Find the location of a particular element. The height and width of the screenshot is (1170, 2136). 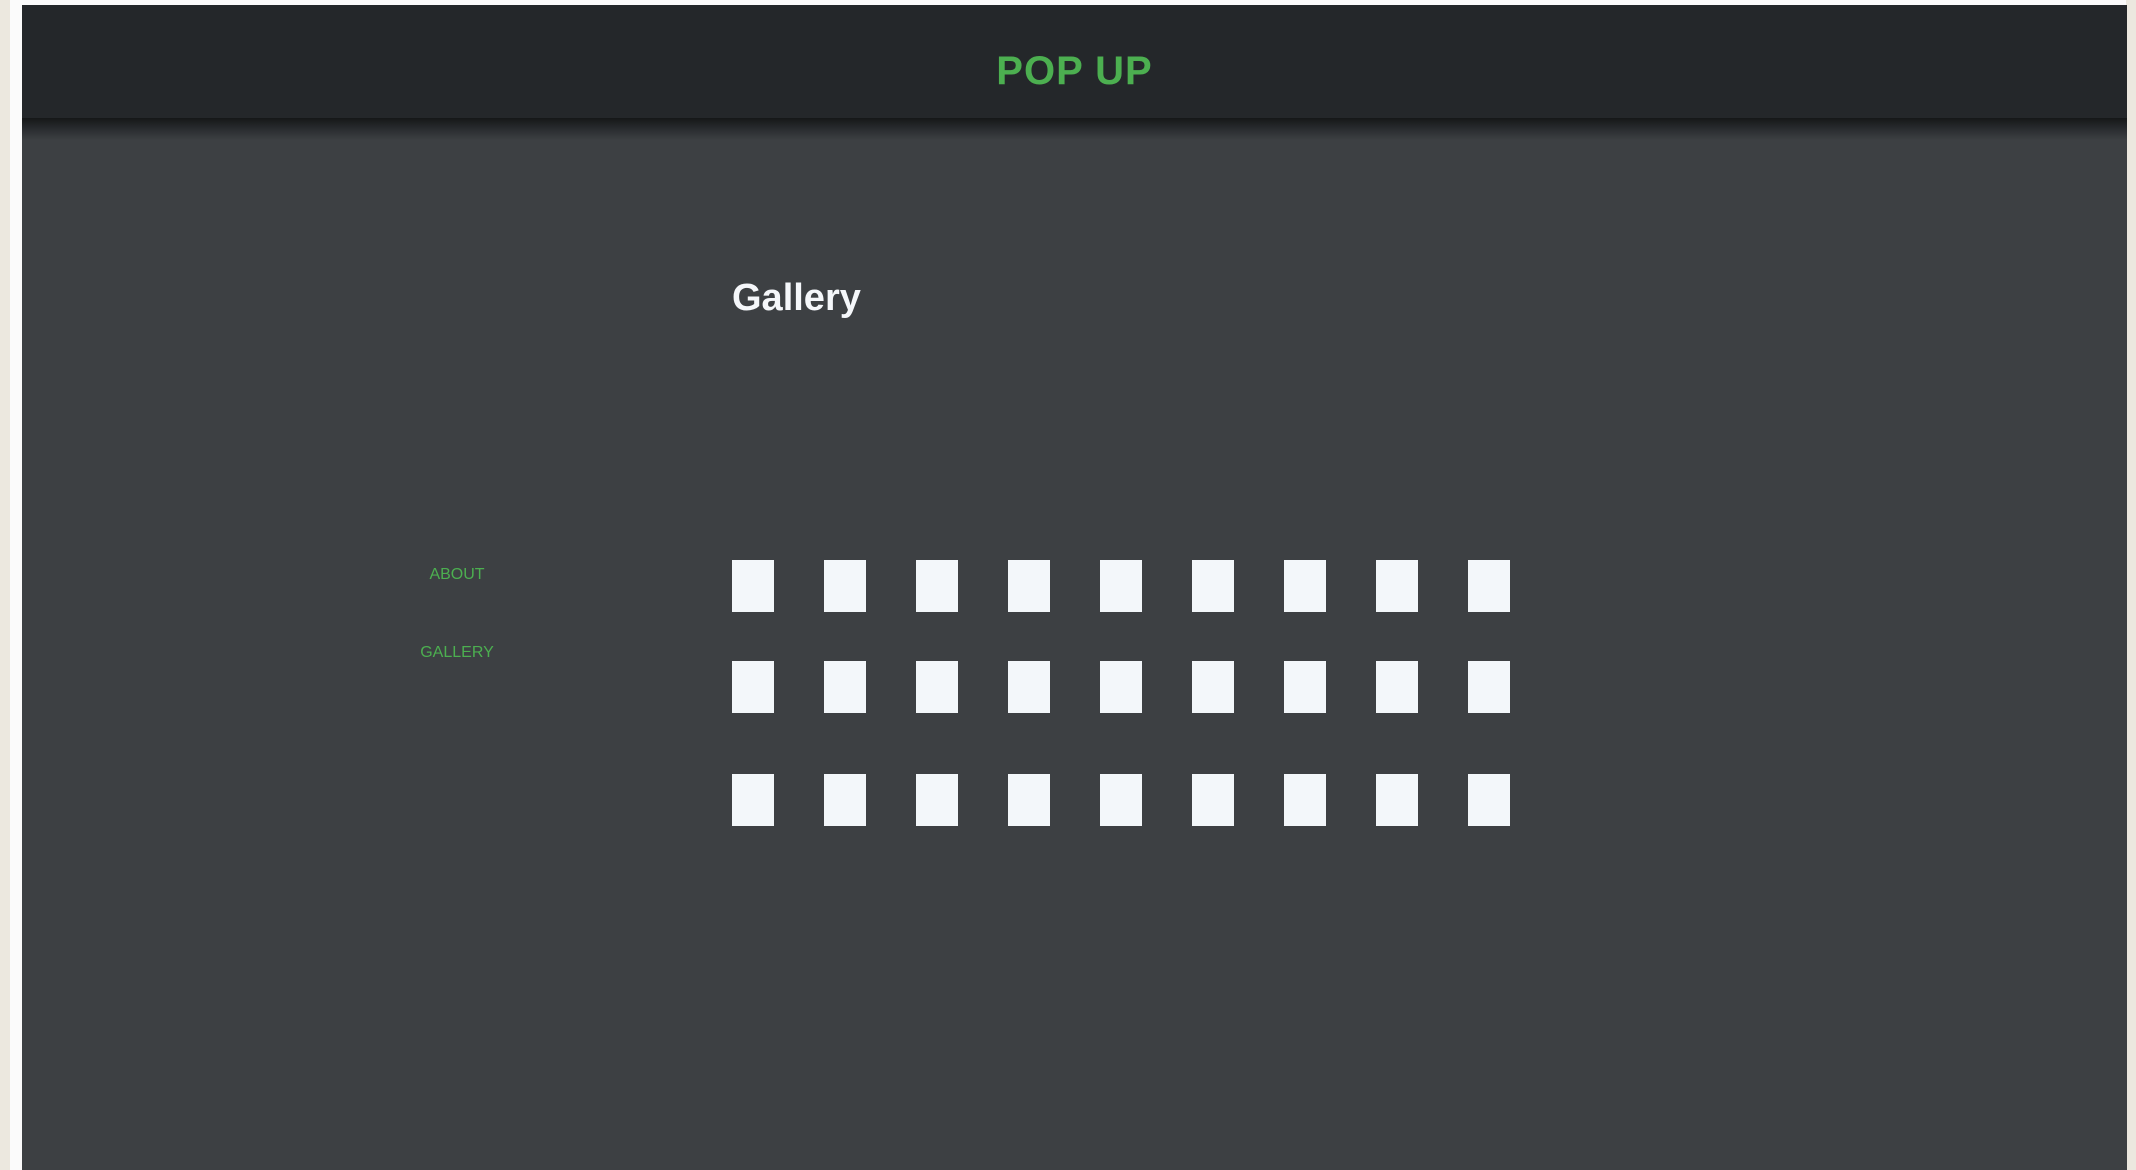

gallery-grid is located at coordinates (1132, 698).